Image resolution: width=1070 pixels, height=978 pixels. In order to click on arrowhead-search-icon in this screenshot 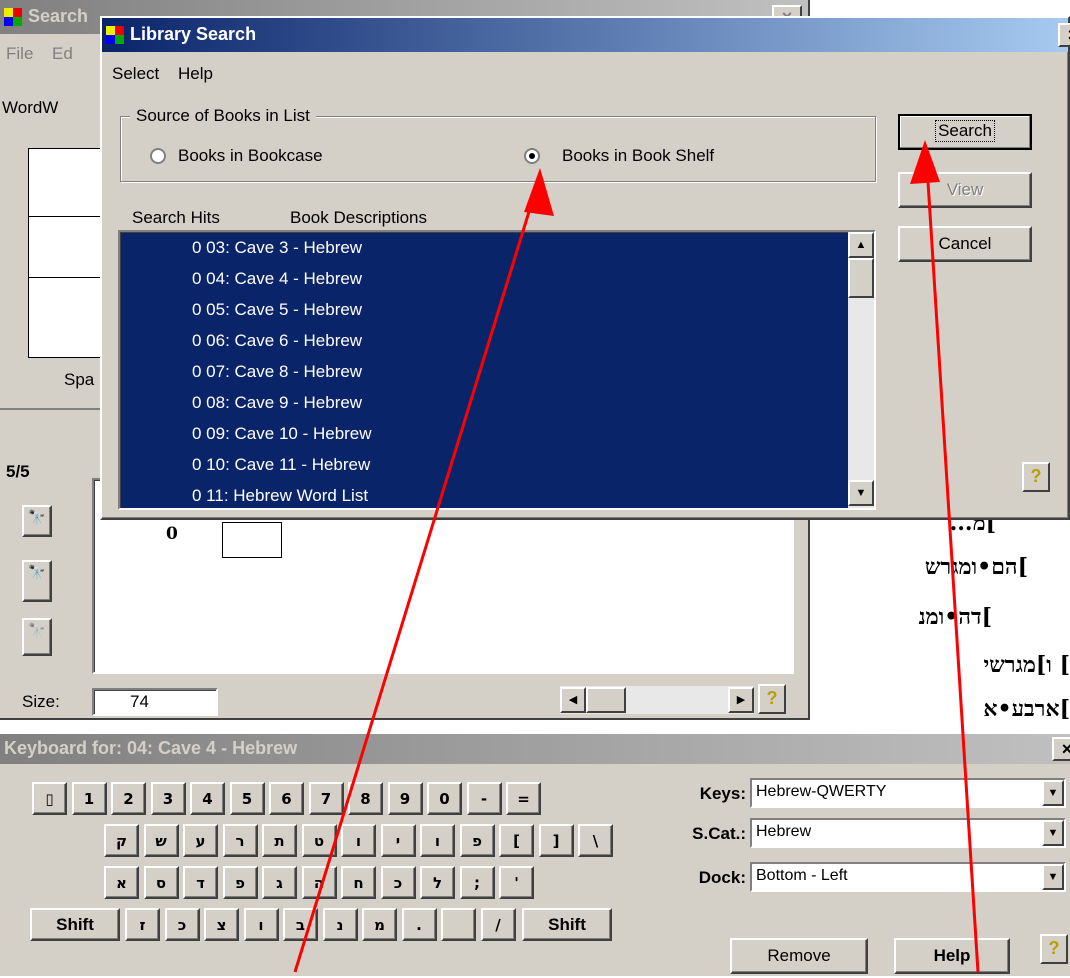, I will do `click(925, 162)`.